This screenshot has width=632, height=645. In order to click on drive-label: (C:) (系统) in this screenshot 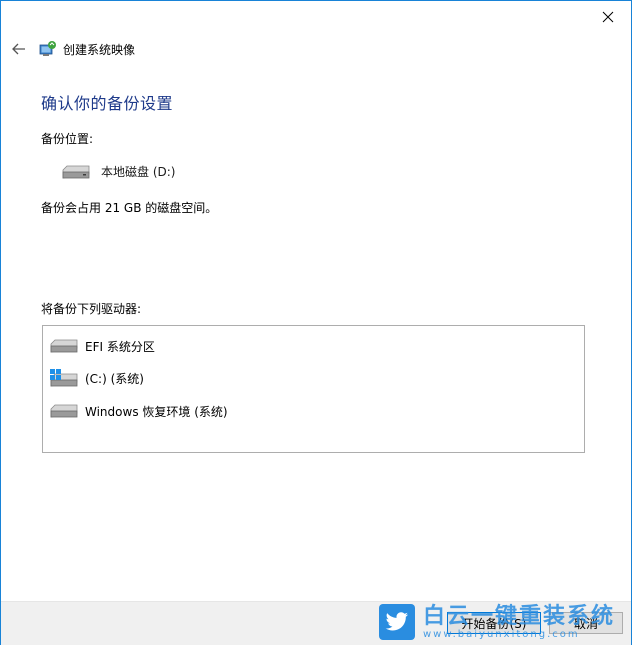, I will do `click(114, 378)`.